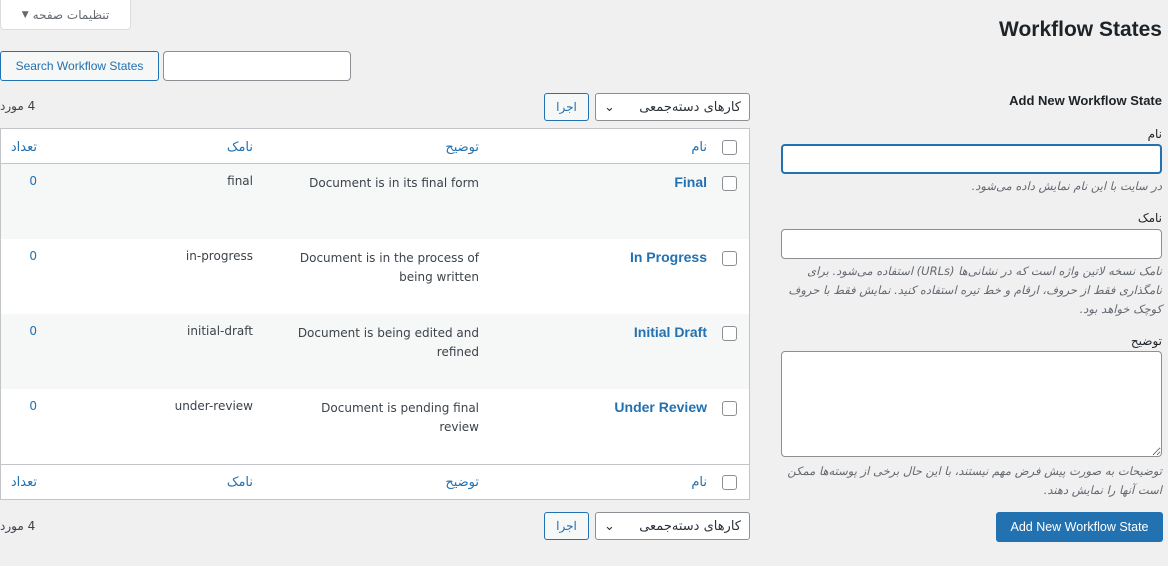  Describe the element at coordinates (1149, 218) in the screenshot. I see `slug-label: نامک` at that location.